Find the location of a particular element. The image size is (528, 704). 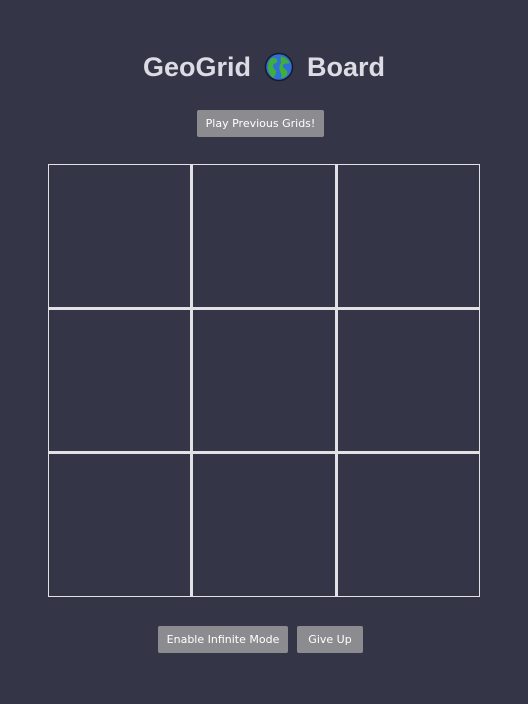

give-up-button: Give Up is located at coordinates (330, 639).